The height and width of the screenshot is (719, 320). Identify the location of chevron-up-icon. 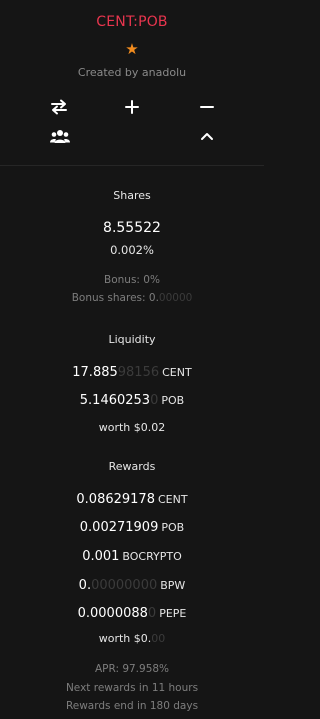
(207, 136).